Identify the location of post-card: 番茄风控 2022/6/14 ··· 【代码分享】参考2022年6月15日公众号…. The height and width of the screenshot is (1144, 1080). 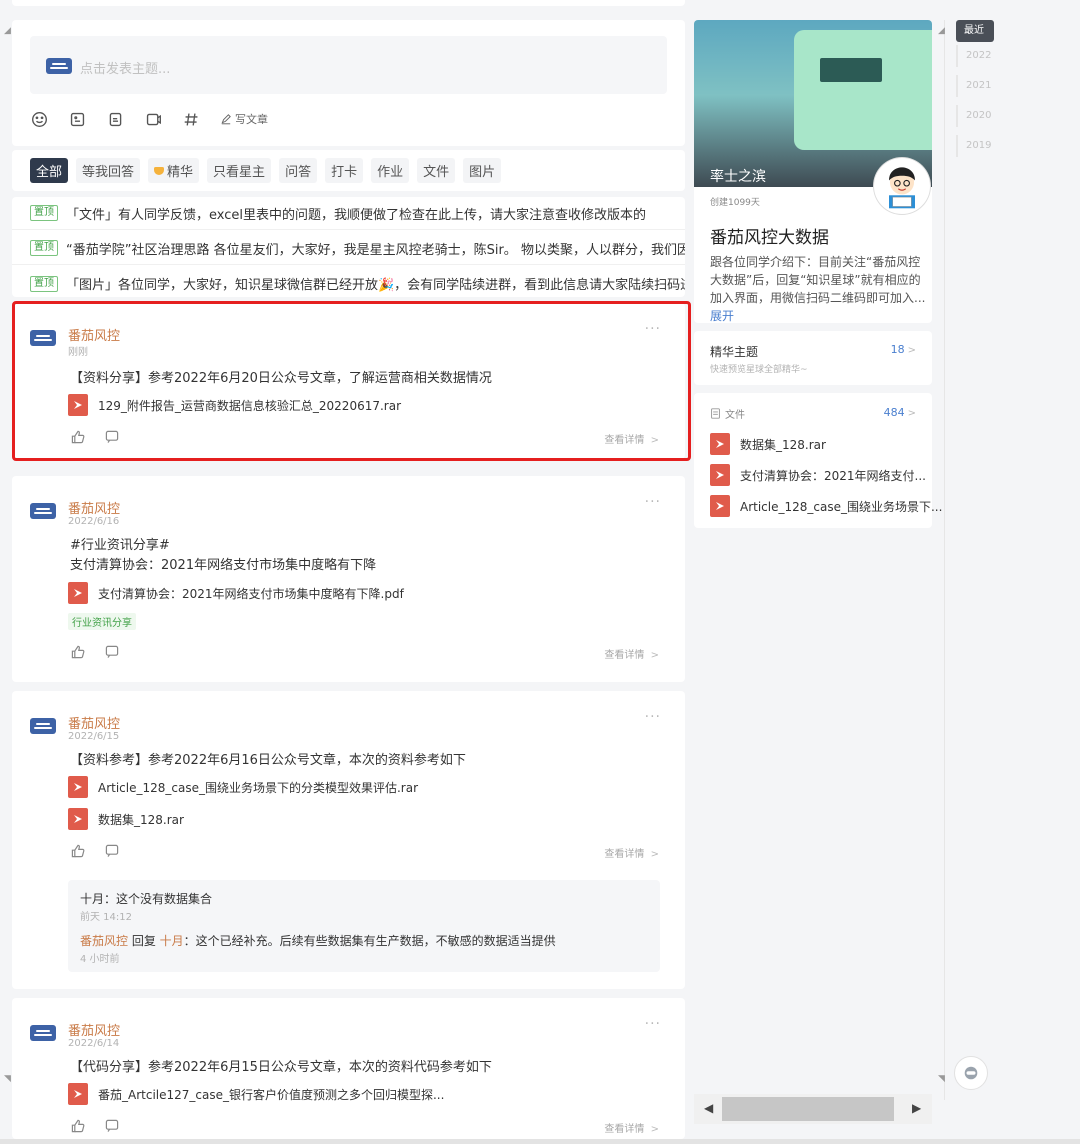
(348, 1068).